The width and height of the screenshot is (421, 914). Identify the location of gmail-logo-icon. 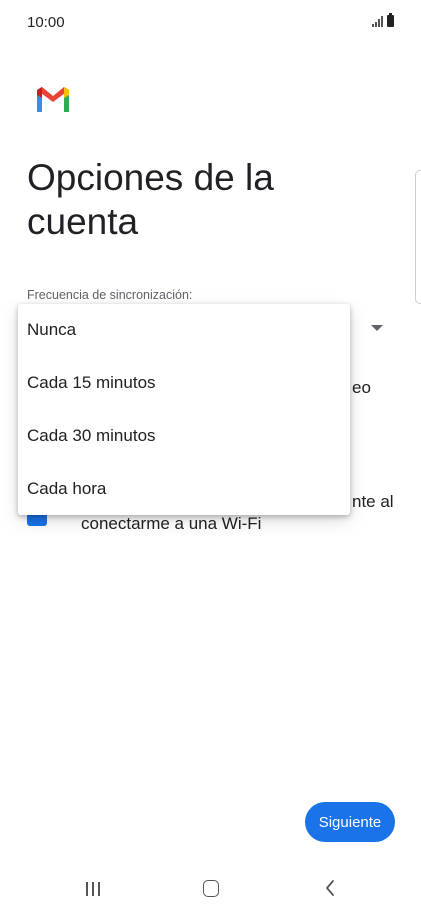
(53, 99).